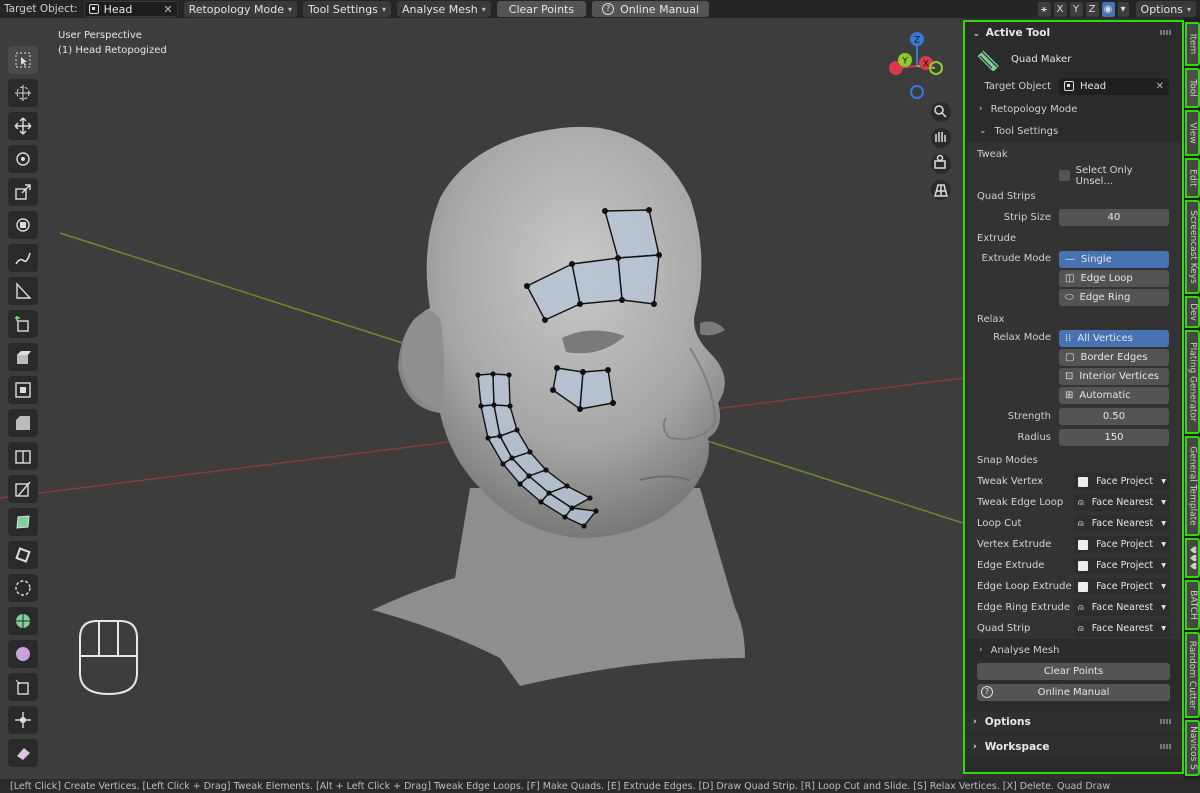  I want to click on analyse-mesh-dropdown: Analyse Mesh ▾, so click(444, 9).